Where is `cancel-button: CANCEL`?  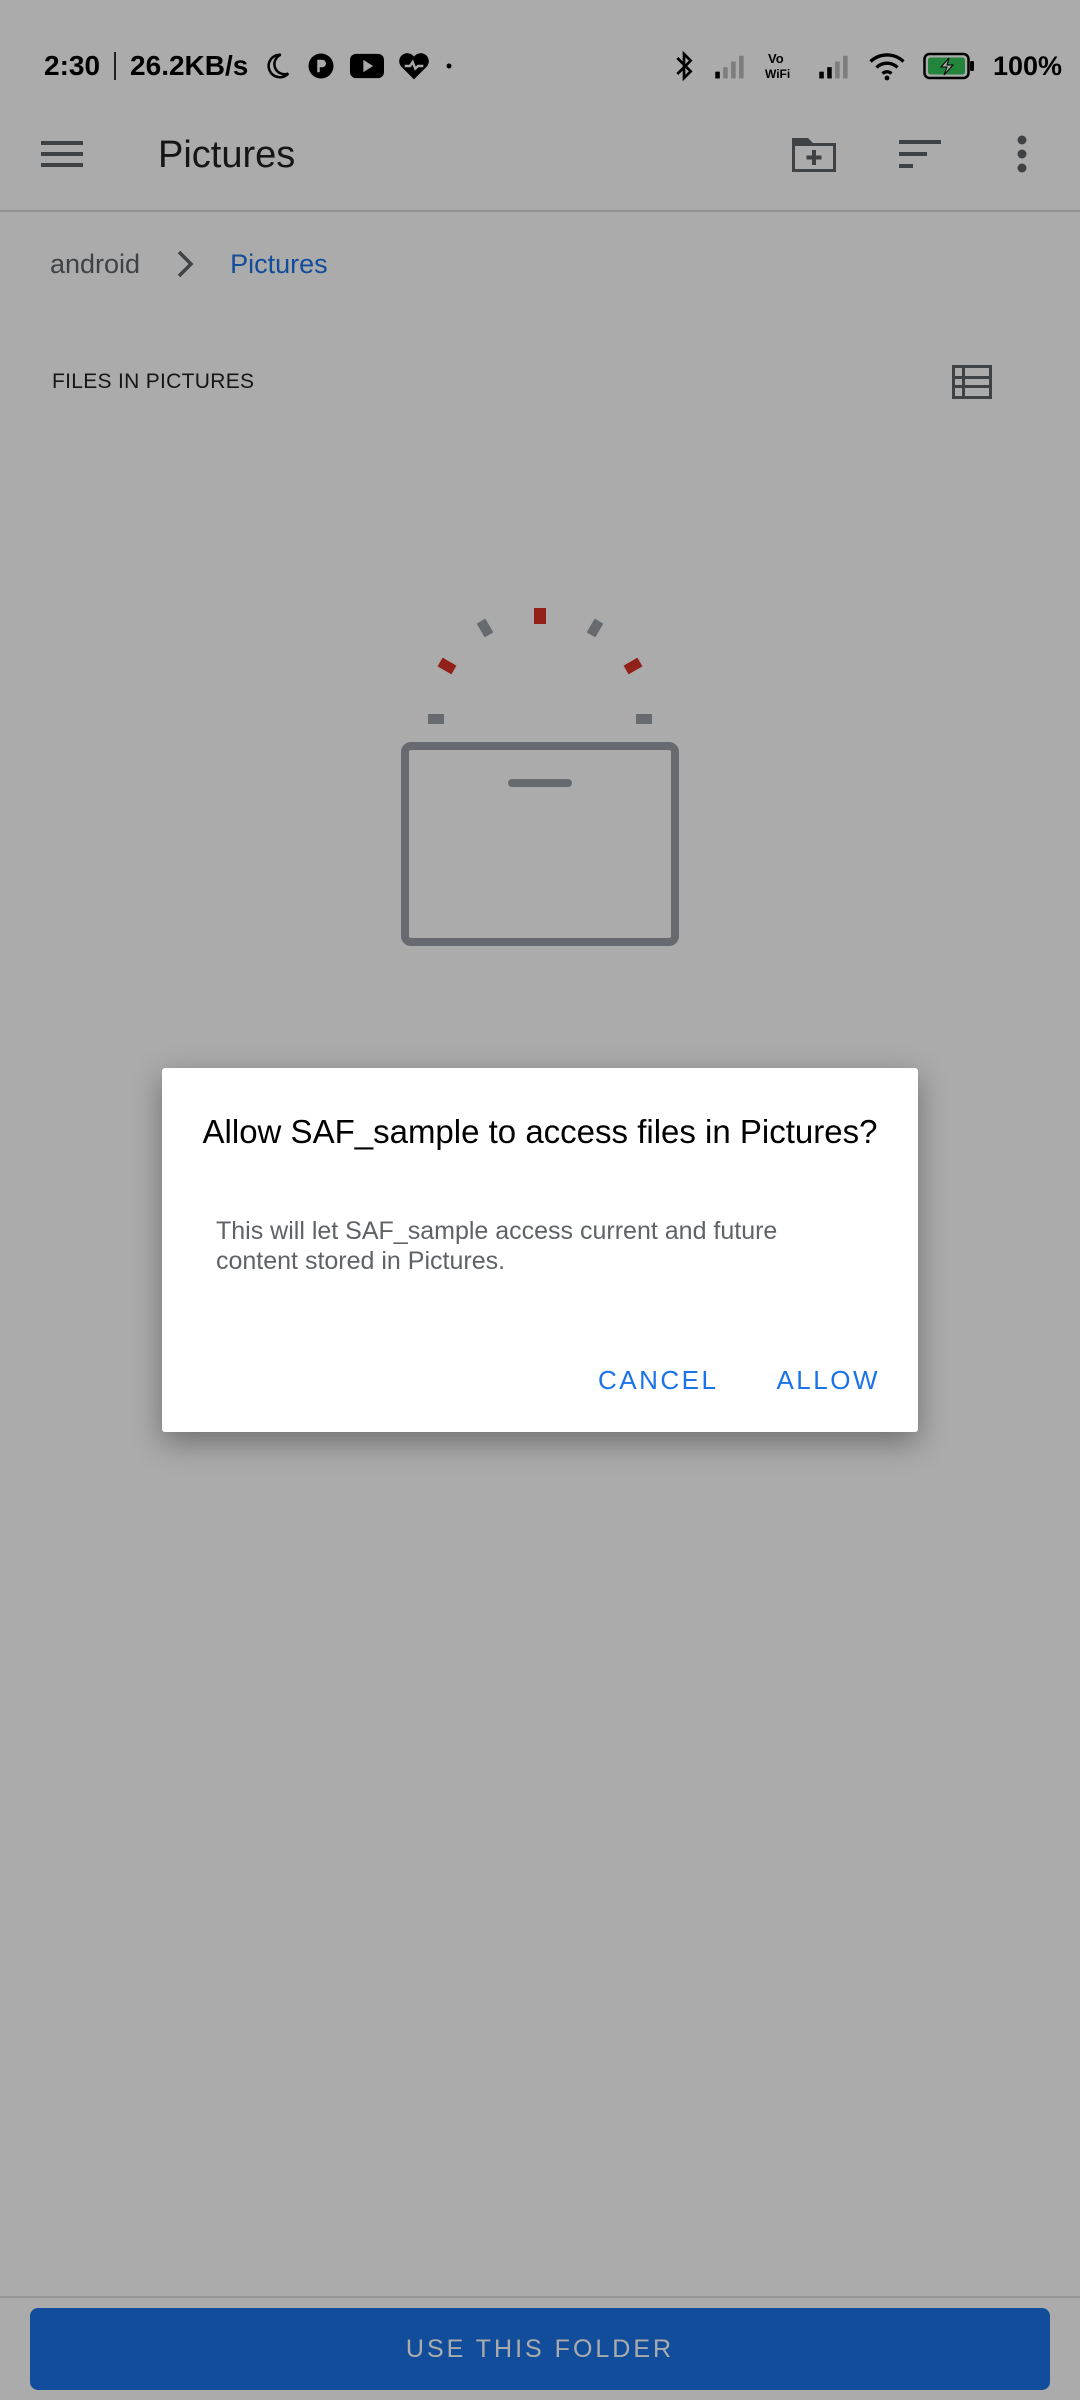 cancel-button: CANCEL is located at coordinates (658, 1380).